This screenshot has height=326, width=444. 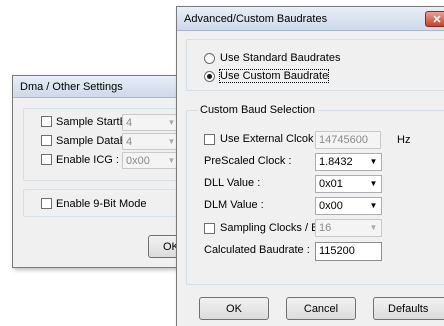 What do you see at coordinates (71, 87) in the screenshot?
I see `dma-dialog-title: Dma / Other Settings` at bounding box center [71, 87].